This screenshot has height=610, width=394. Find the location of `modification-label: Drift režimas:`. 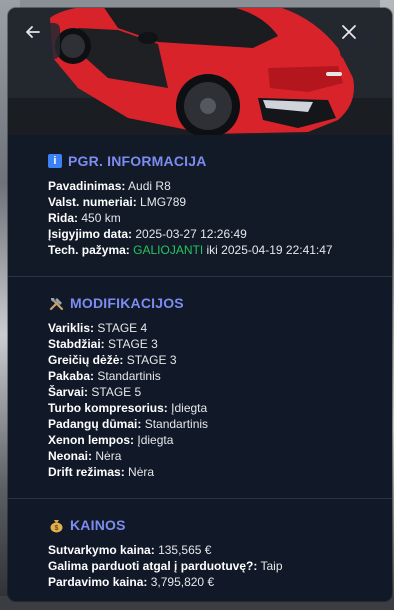

modification-label: Drift režimas: is located at coordinates (86, 472).